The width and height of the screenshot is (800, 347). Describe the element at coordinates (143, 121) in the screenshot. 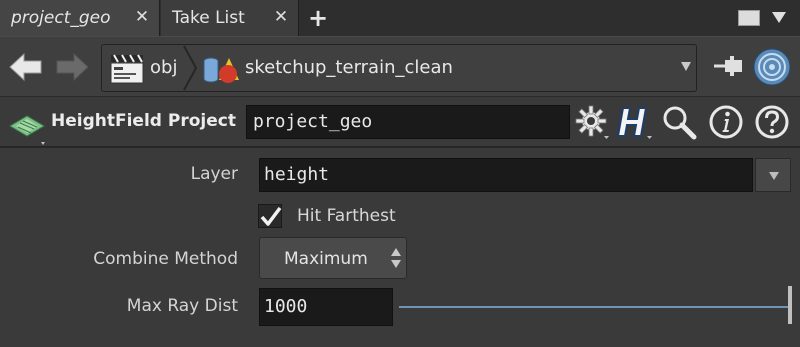

I see `node-type-label: HeightField Project` at that location.